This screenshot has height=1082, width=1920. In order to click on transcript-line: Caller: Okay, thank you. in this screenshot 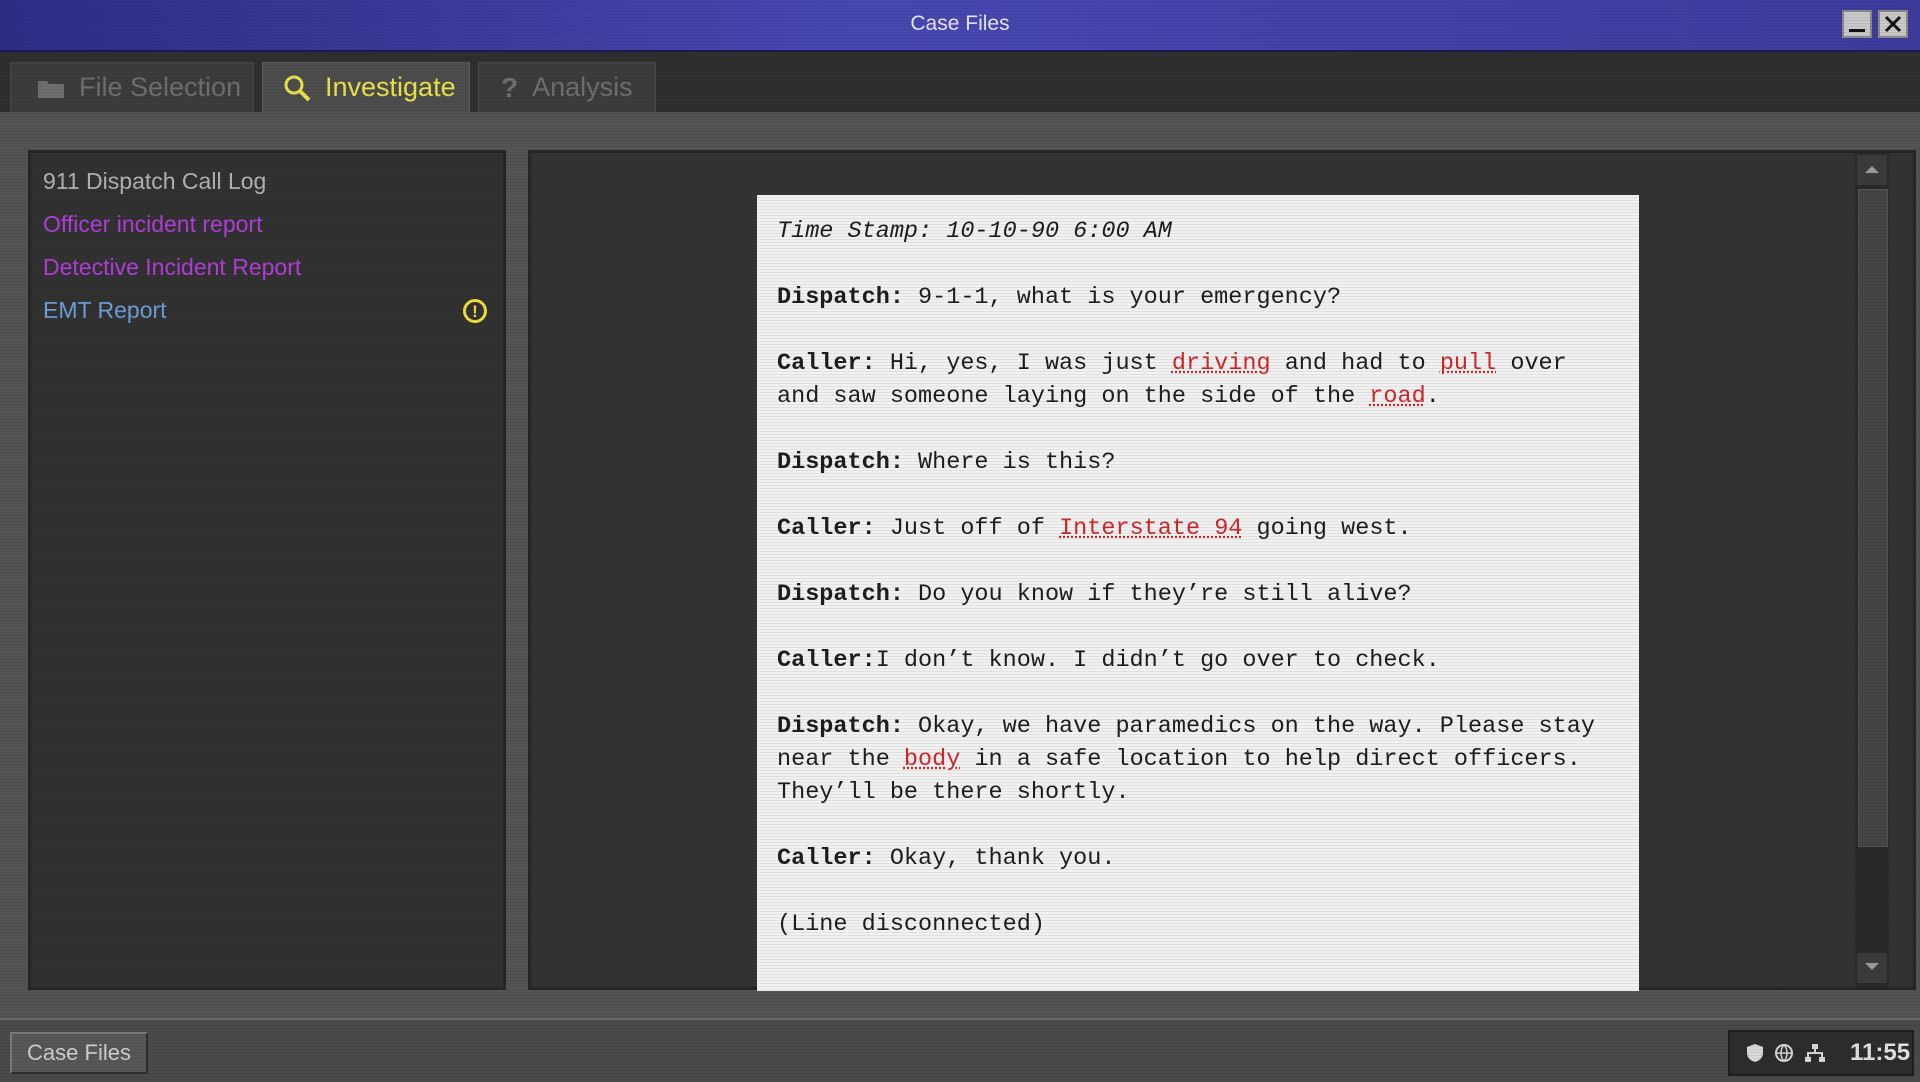, I will do `click(1198, 858)`.